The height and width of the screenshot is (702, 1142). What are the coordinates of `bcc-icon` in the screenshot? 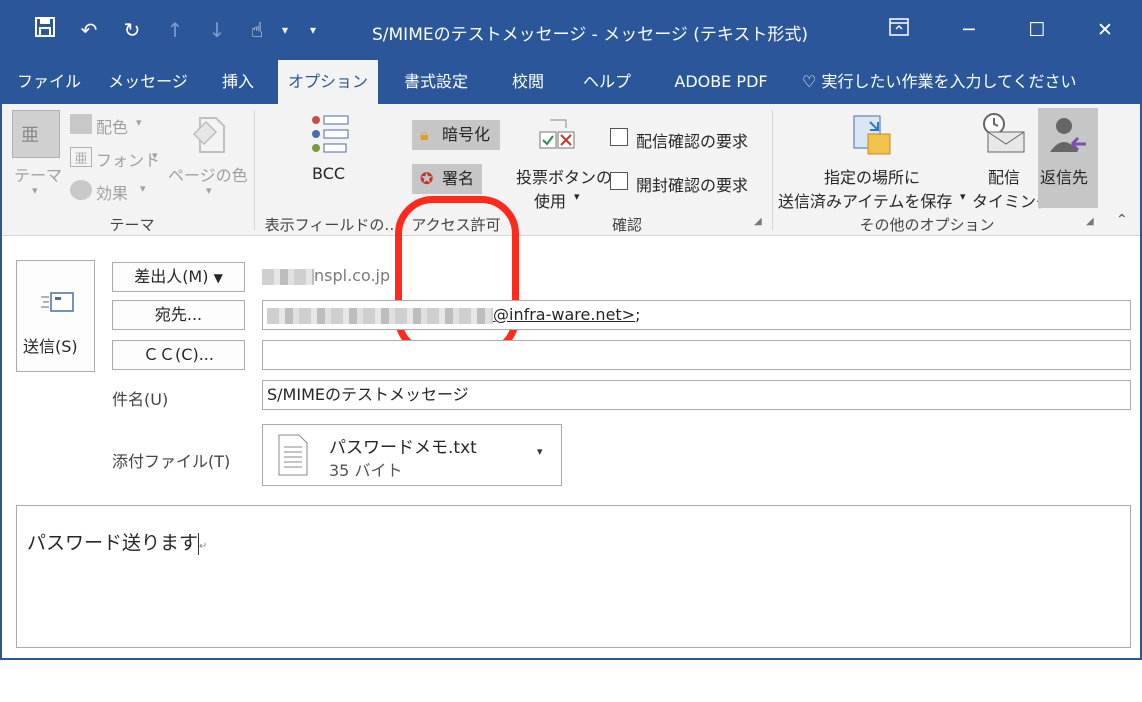 It's located at (330, 135).